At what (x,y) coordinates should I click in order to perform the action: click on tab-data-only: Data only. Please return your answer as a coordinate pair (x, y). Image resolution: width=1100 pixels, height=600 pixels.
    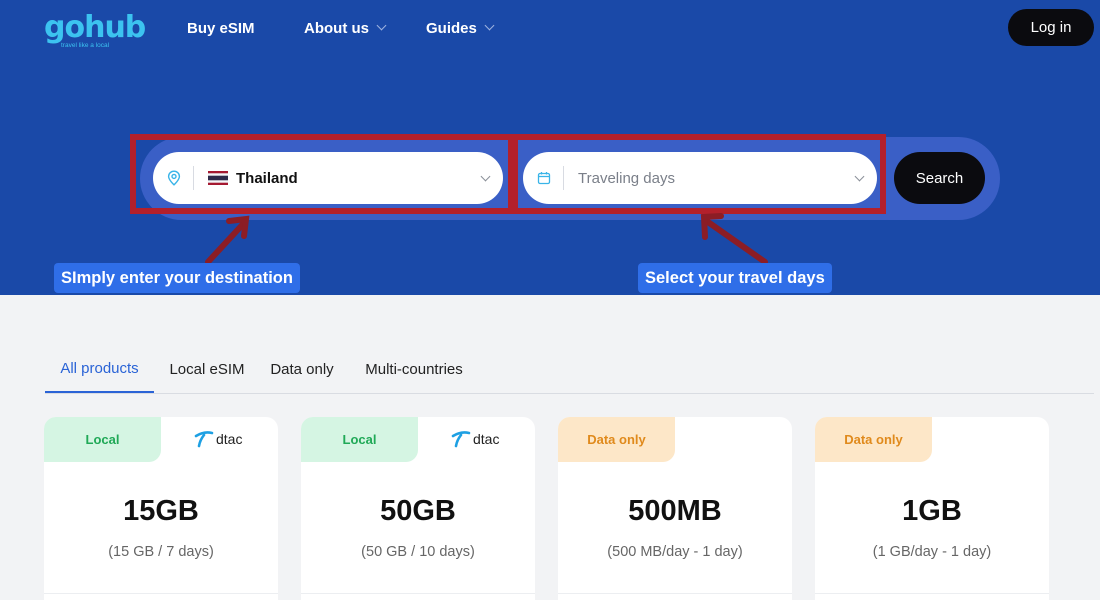
    Looking at the image, I should click on (302, 369).